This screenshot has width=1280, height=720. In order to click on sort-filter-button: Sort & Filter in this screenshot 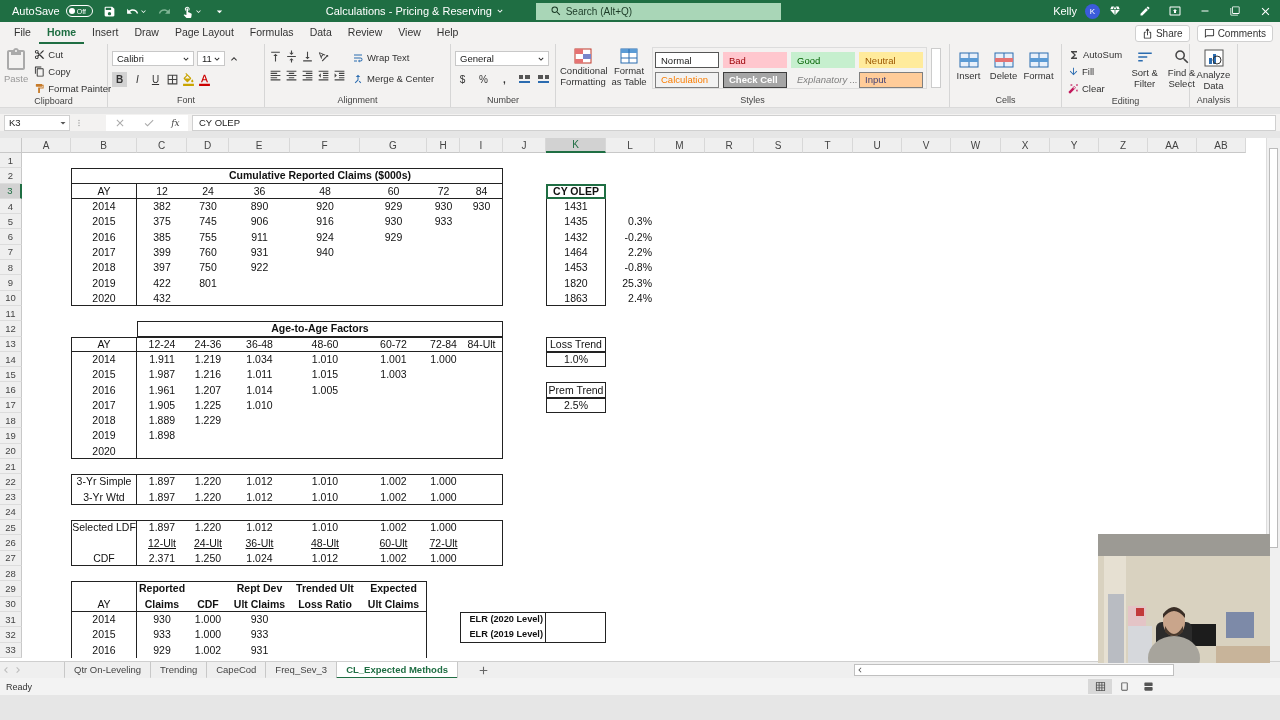, I will do `click(1145, 71)`.